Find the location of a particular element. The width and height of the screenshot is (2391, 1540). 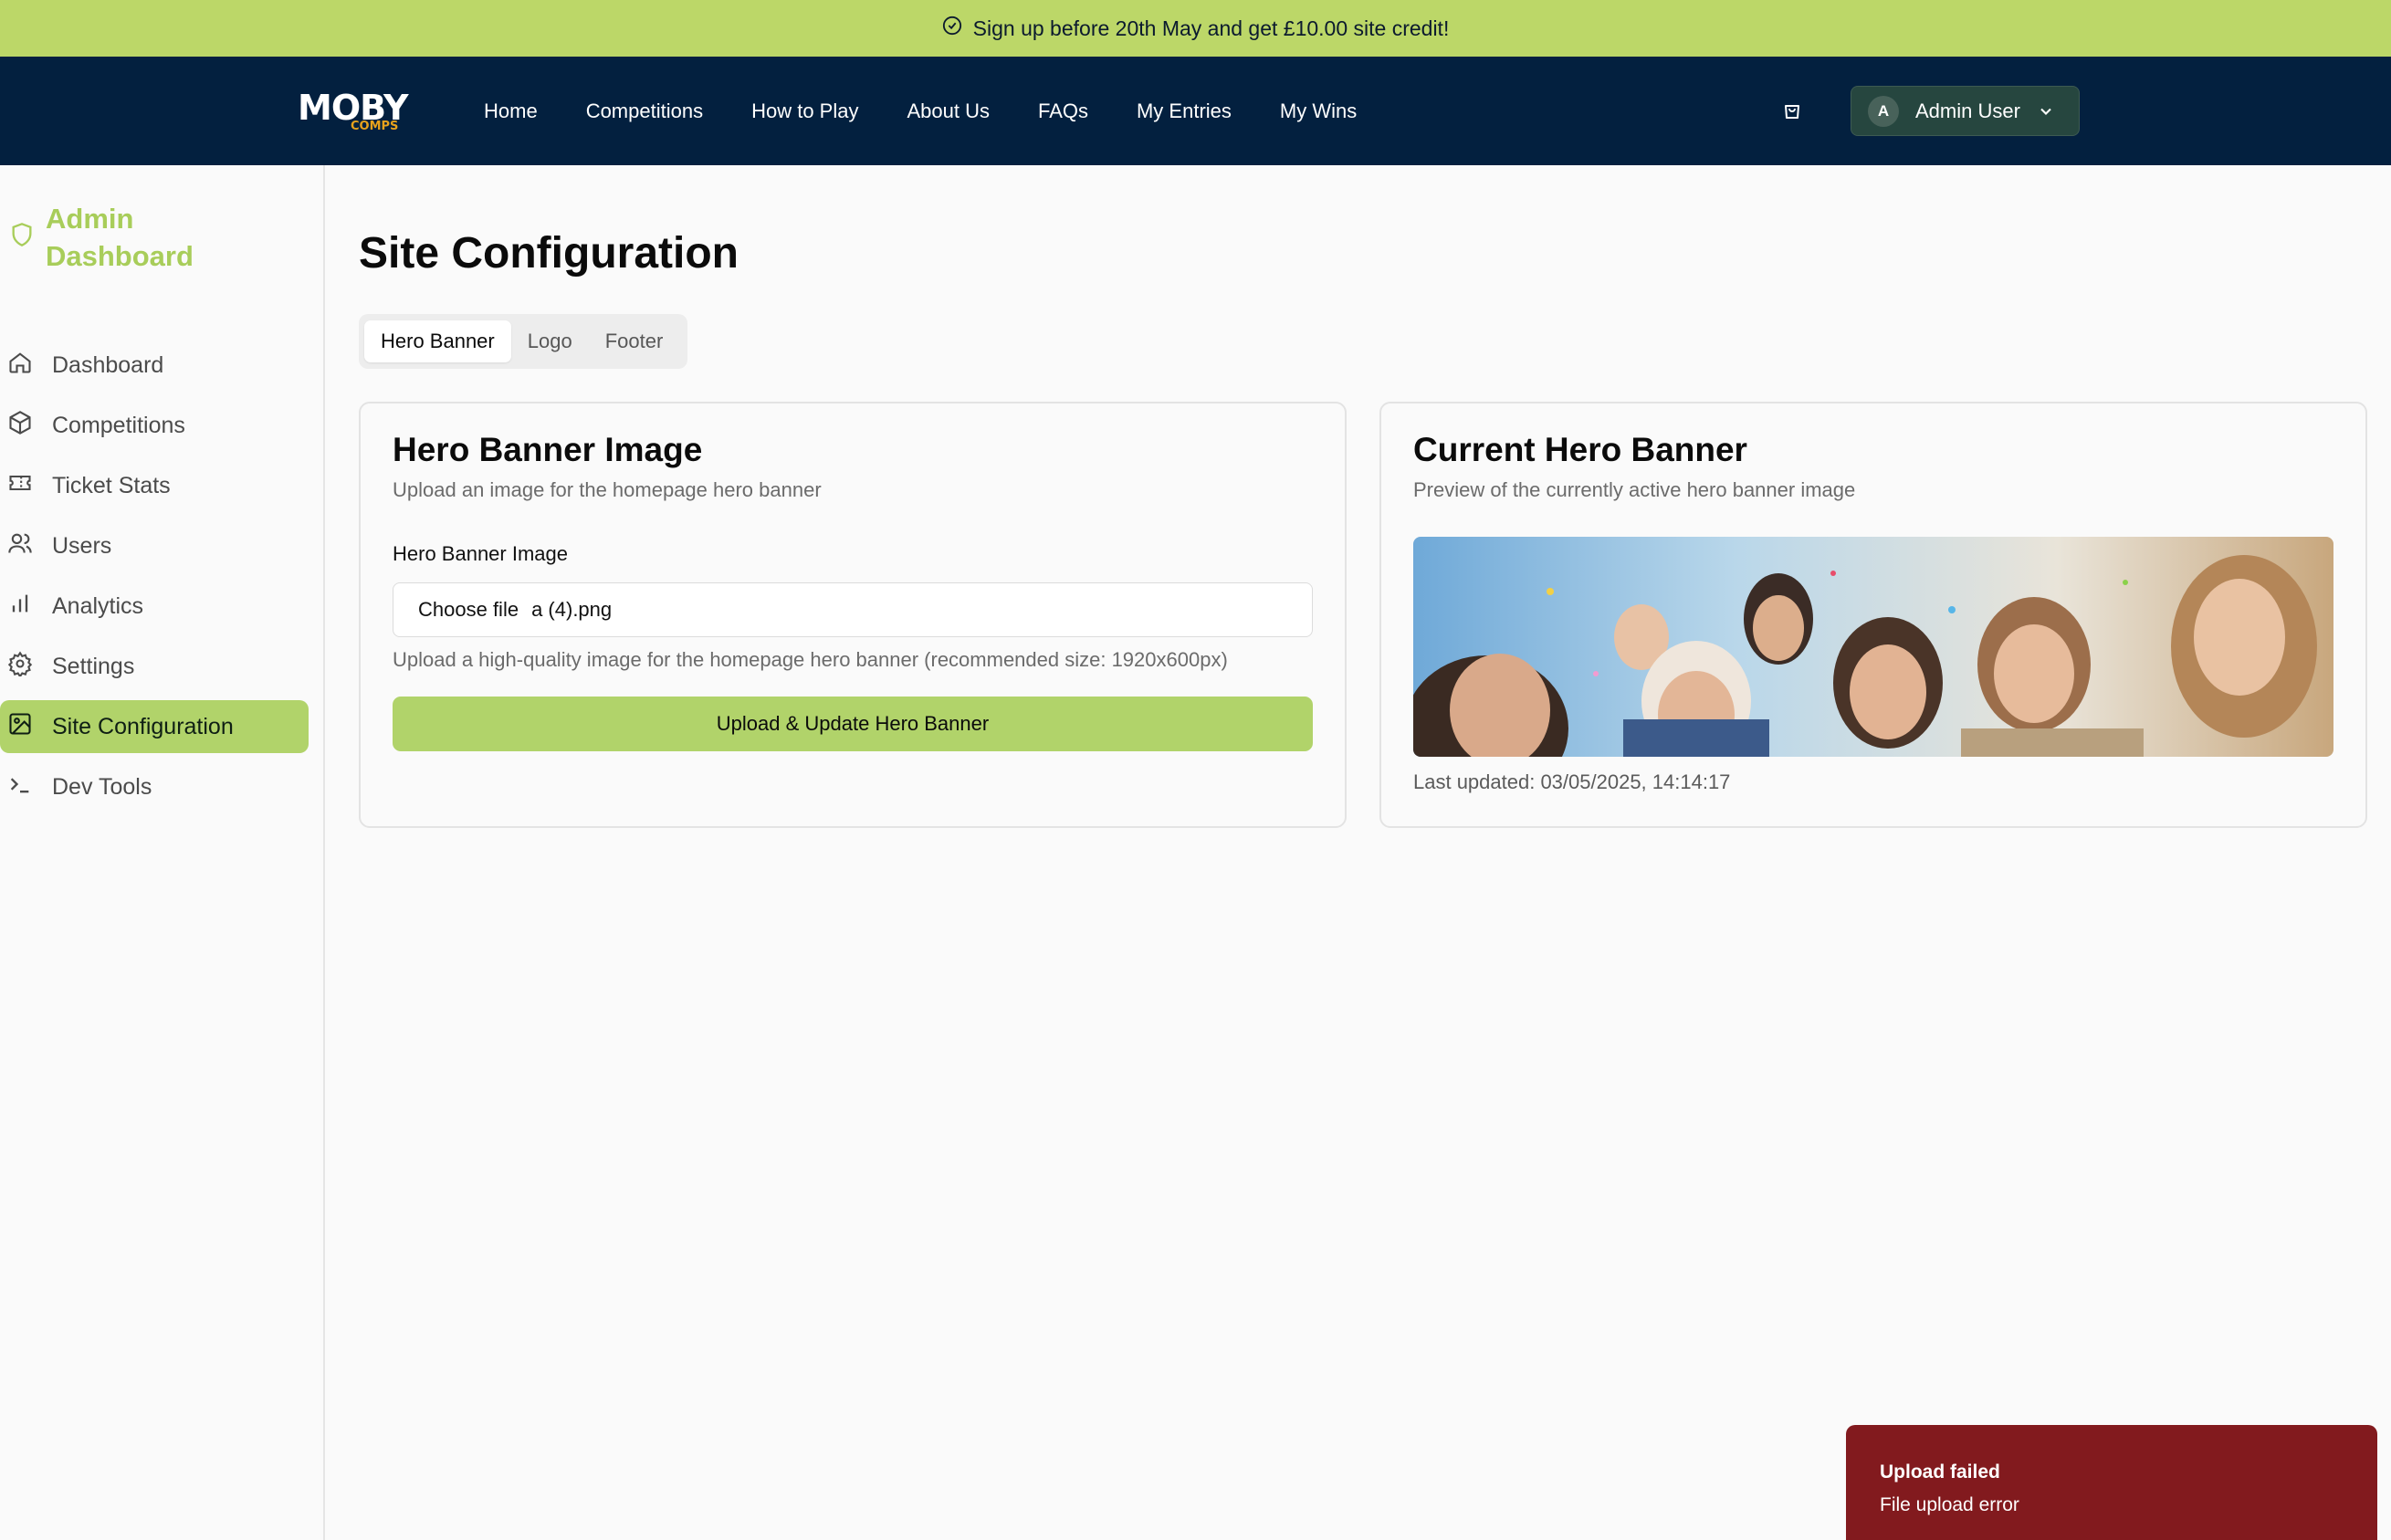

bar-chart-icon is located at coordinates (20, 607).